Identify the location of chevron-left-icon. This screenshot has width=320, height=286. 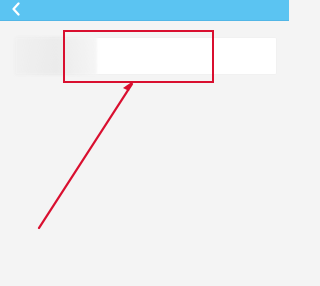
(16, 9).